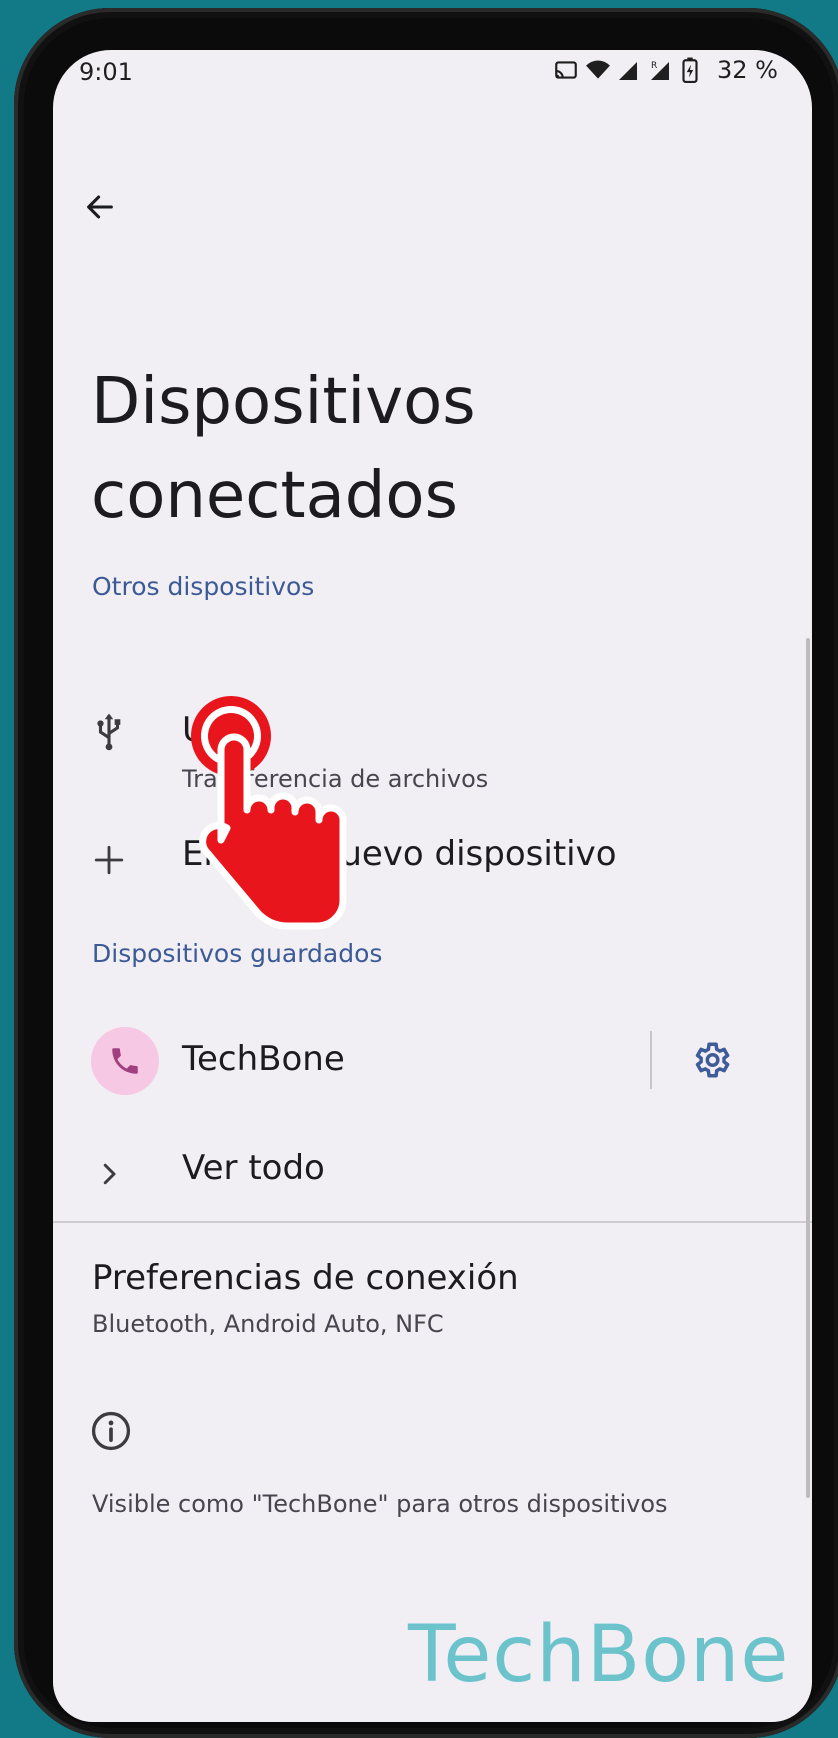 The width and height of the screenshot is (838, 1738). What do you see at coordinates (305, 1278) in the screenshot?
I see `connection-preferences-title: Preferencias de conexión` at bounding box center [305, 1278].